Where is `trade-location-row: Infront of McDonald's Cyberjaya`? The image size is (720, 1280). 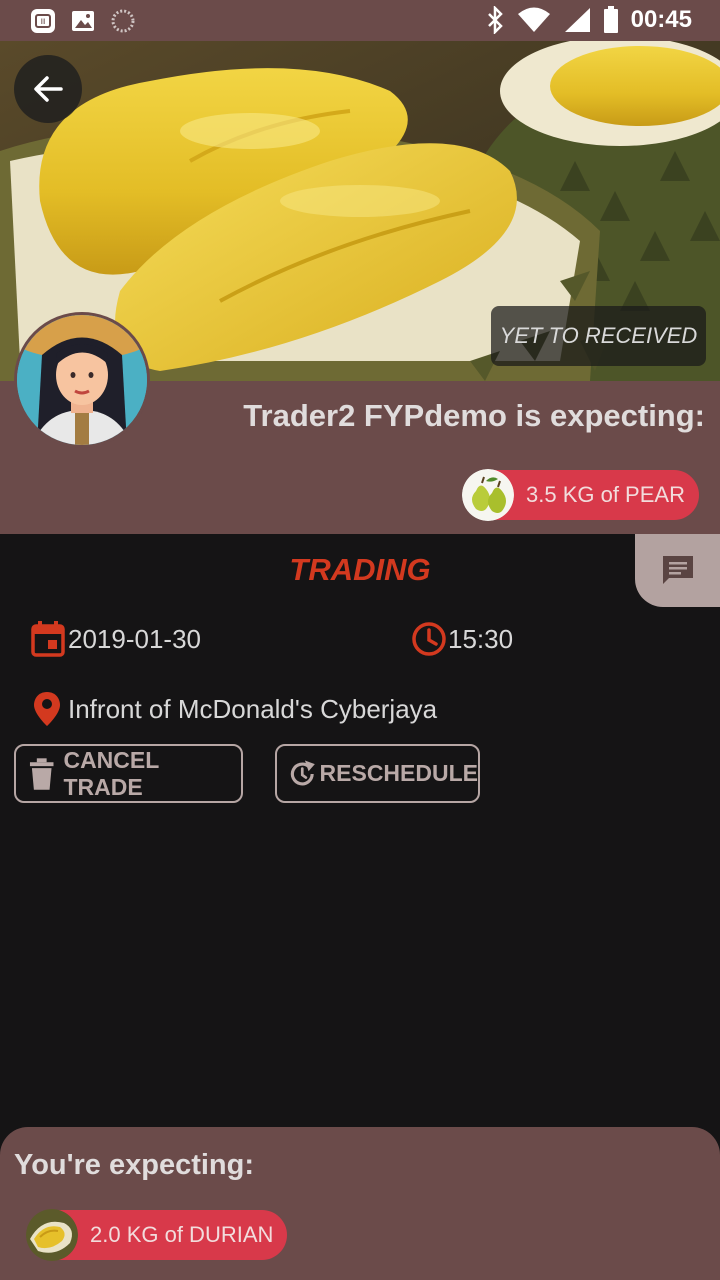 trade-location-row: Infront of McDonald's Cyberjaya is located at coordinates (234, 709).